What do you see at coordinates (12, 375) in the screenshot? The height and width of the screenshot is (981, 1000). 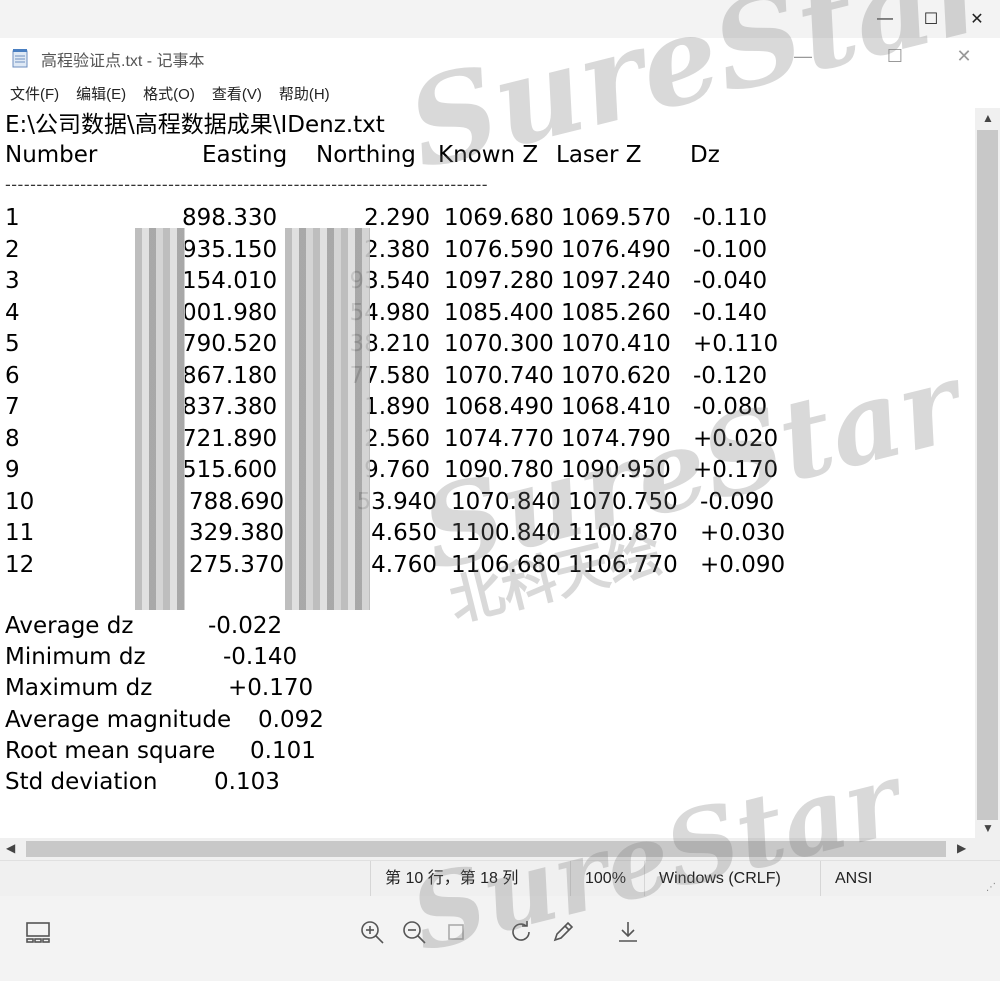 I see `row-number: 6` at bounding box center [12, 375].